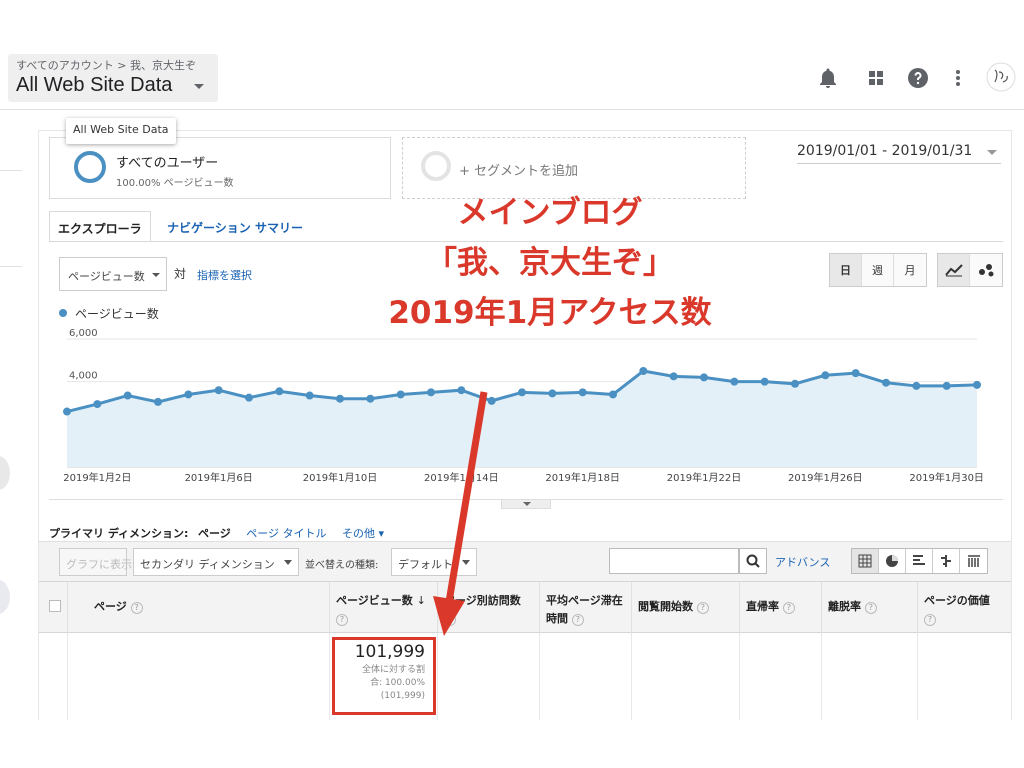 This screenshot has width=1024, height=768. Describe the element at coordinates (340, 477) in the screenshot. I see `x-tick-label: 2019年1月10日` at that location.